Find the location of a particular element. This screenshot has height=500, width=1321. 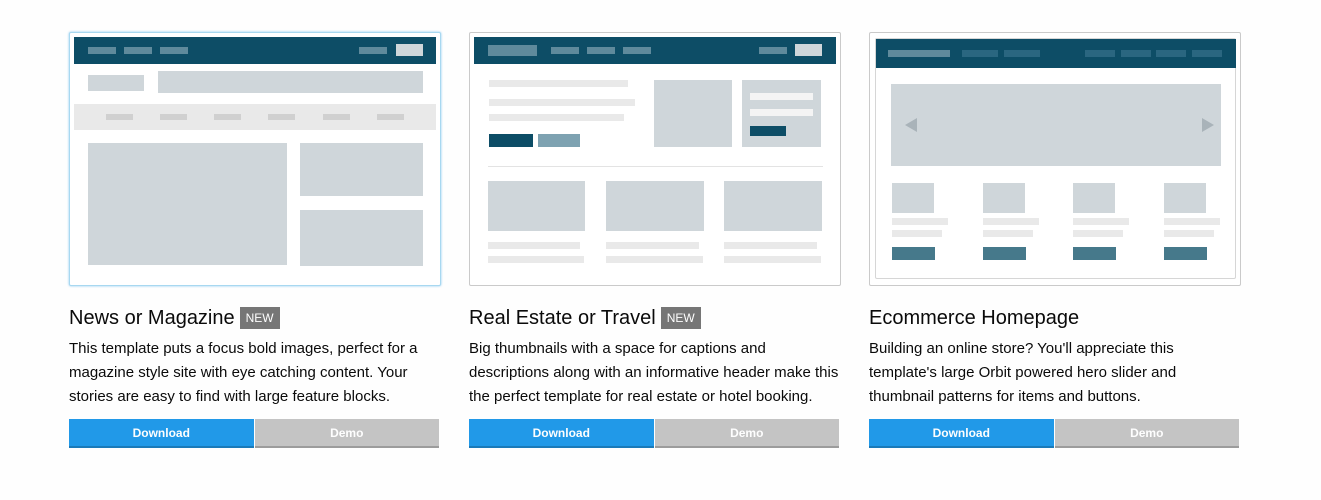

wireframe-form-button is located at coordinates (768, 131).